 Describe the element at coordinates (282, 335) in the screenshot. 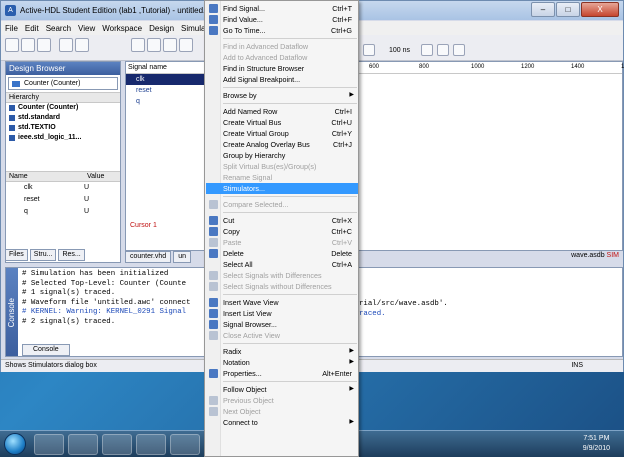

I see `menu-item-close-active-view: Close Active View` at that location.